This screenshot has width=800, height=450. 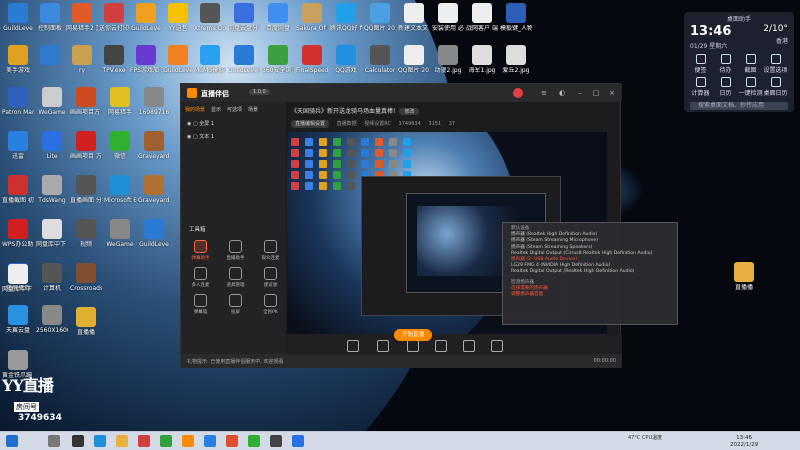 What do you see at coordinates (210, 59) in the screenshot?
I see `desktop-icon: MuMu模拟 器` at bounding box center [210, 59].